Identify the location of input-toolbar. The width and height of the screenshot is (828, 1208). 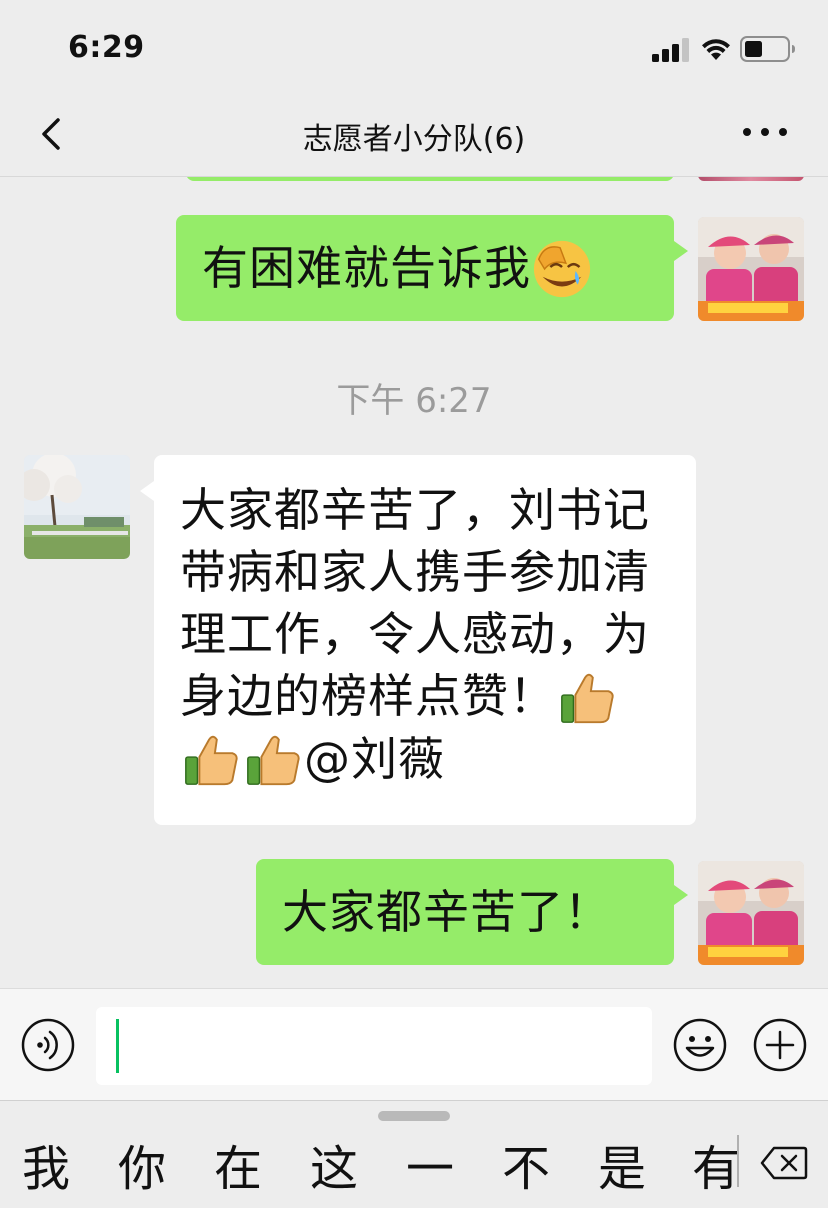
(414, 1044).